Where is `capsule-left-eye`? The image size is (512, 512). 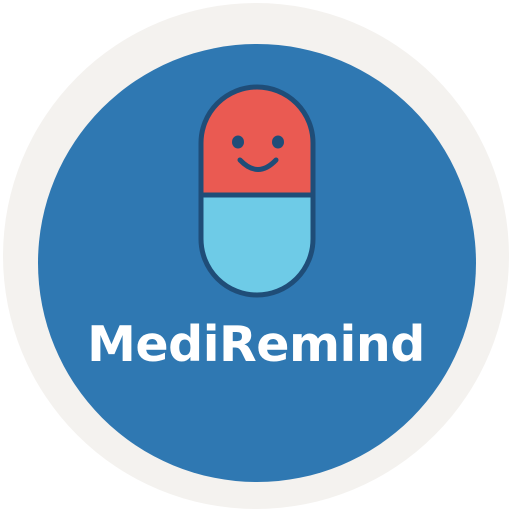 capsule-left-eye is located at coordinates (238, 142).